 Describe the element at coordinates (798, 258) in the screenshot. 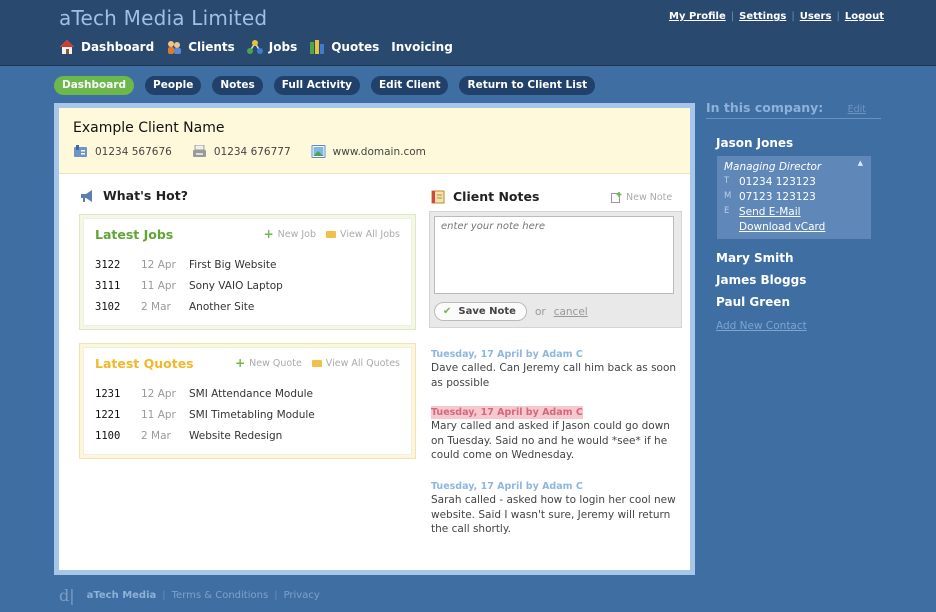

I see `contact-mary-smith: Mary Smith` at that location.